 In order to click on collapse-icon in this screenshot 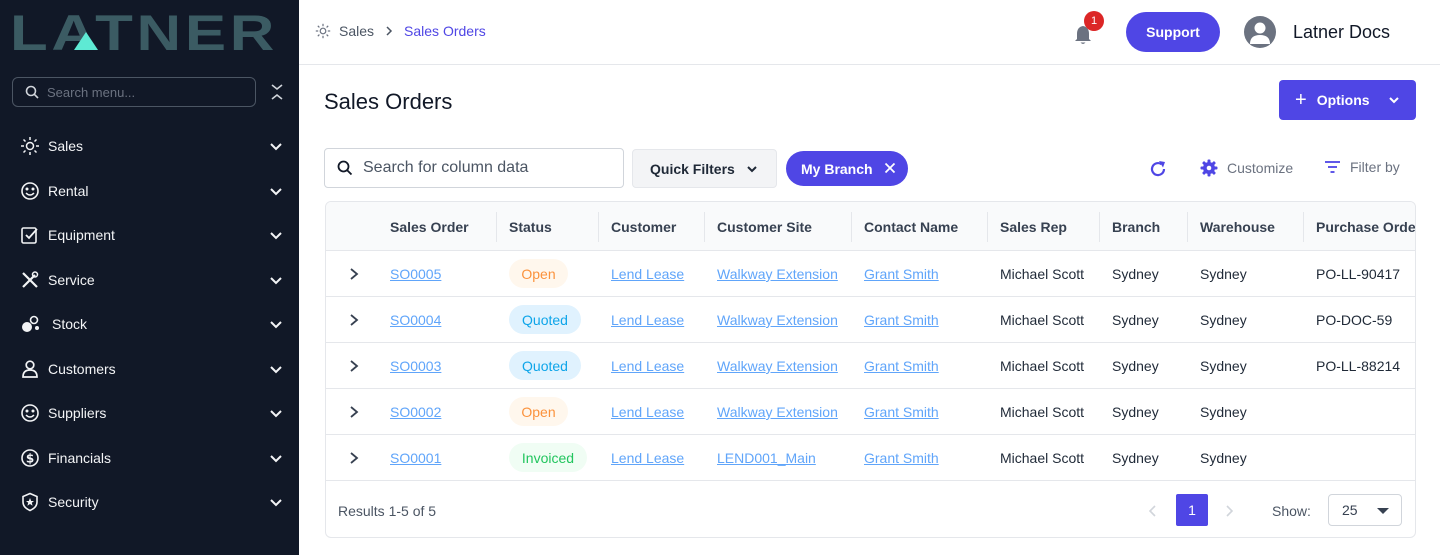, I will do `click(277, 92)`.